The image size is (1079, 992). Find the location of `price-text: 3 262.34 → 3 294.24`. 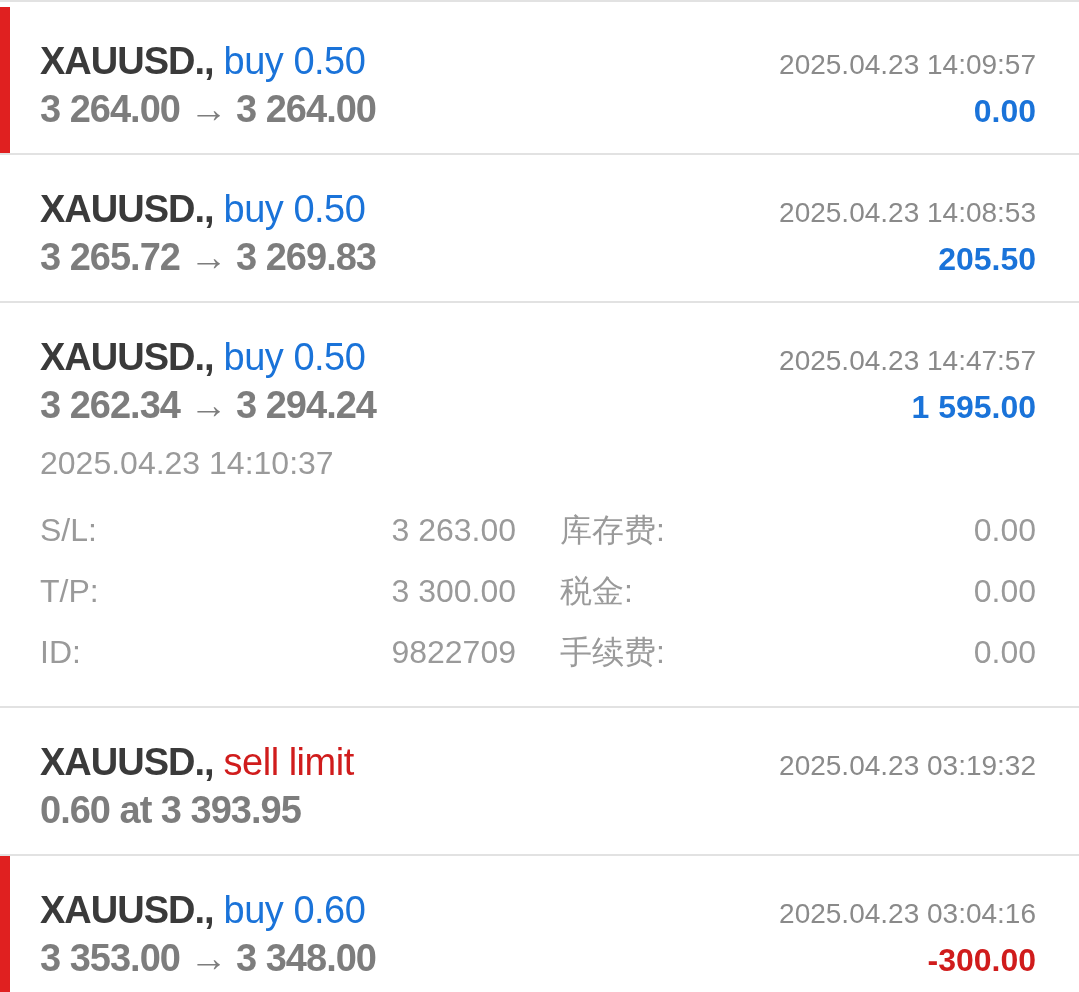

price-text: 3 262.34 → 3 294.24 is located at coordinates (208, 405).